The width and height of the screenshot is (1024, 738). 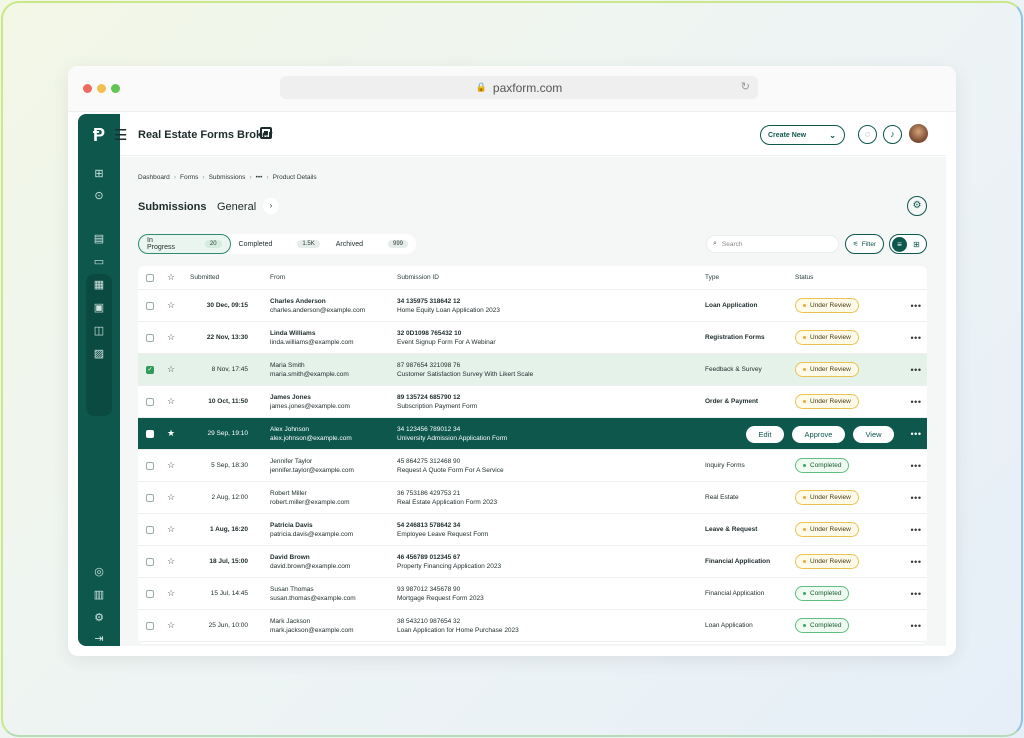 What do you see at coordinates (899, 244) in the screenshot?
I see `list-view-icon: ≡` at bounding box center [899, 244].